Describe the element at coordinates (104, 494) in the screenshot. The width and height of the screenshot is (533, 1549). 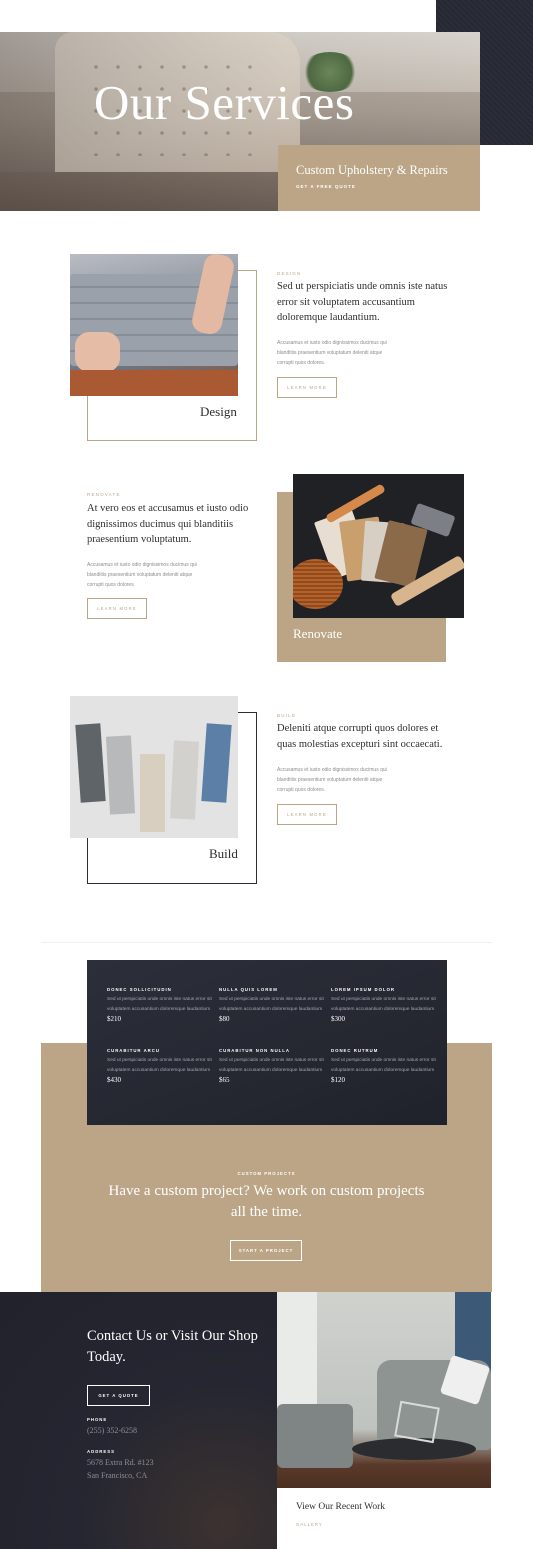
I see `renovate-category: RENOVATE` at that location.